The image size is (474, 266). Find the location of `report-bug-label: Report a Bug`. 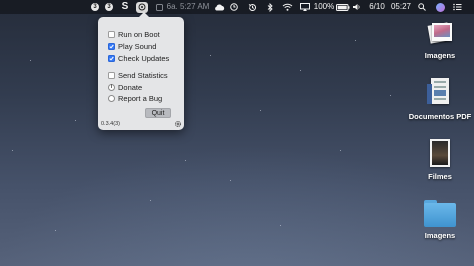

report-bug-label: Report a Bug is located at coordinates (140, 98).